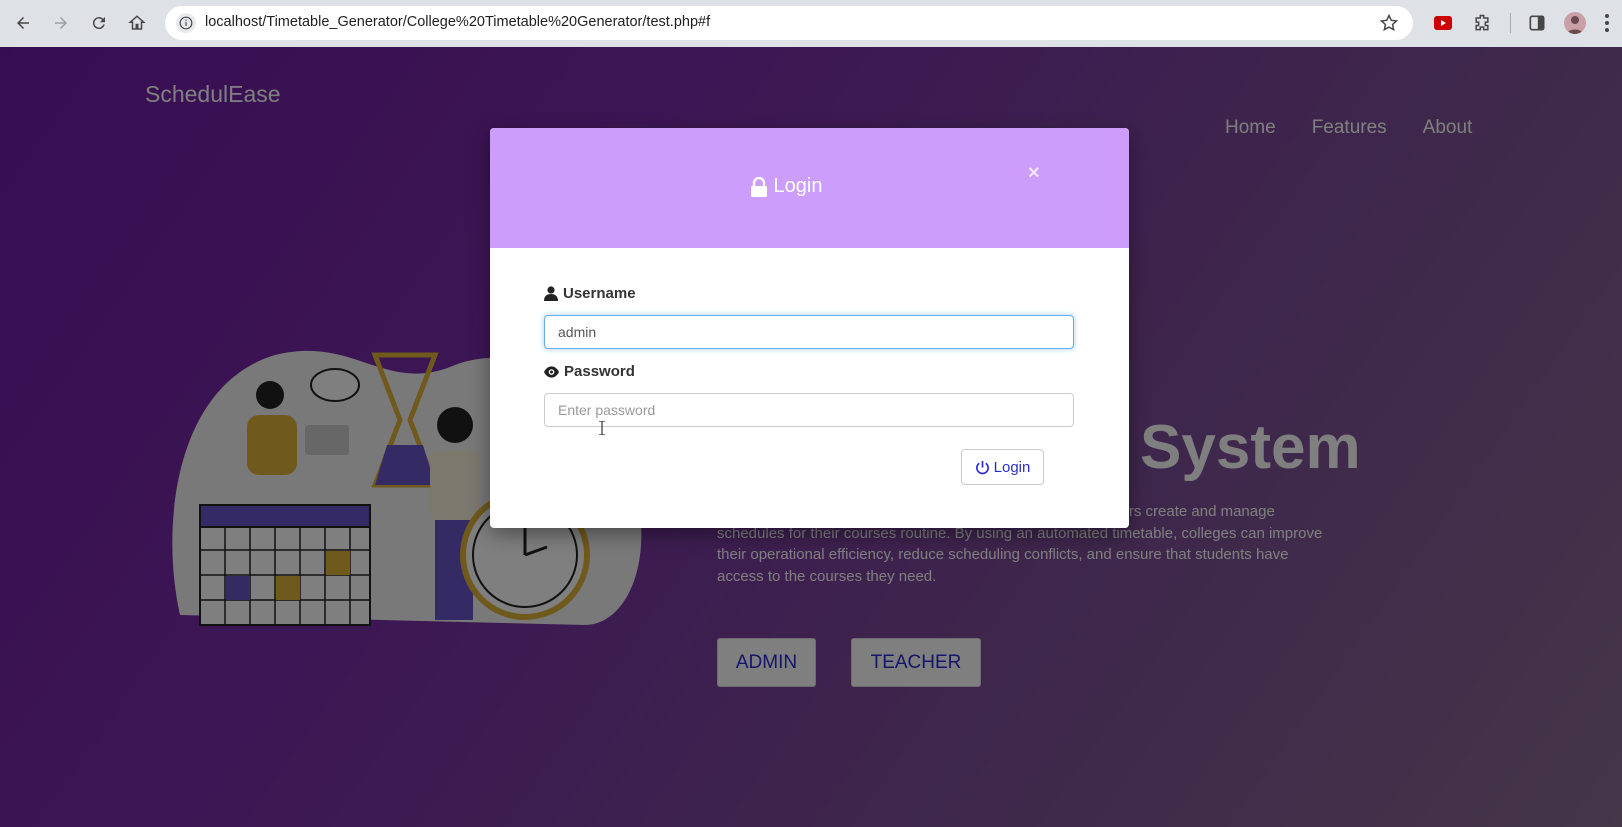 This screenshot has height=827, width=1622. What do you see at coordinates (1034, 173) in the screenshot?
I see `close-button: ×` at bounding box center [1034, 173].